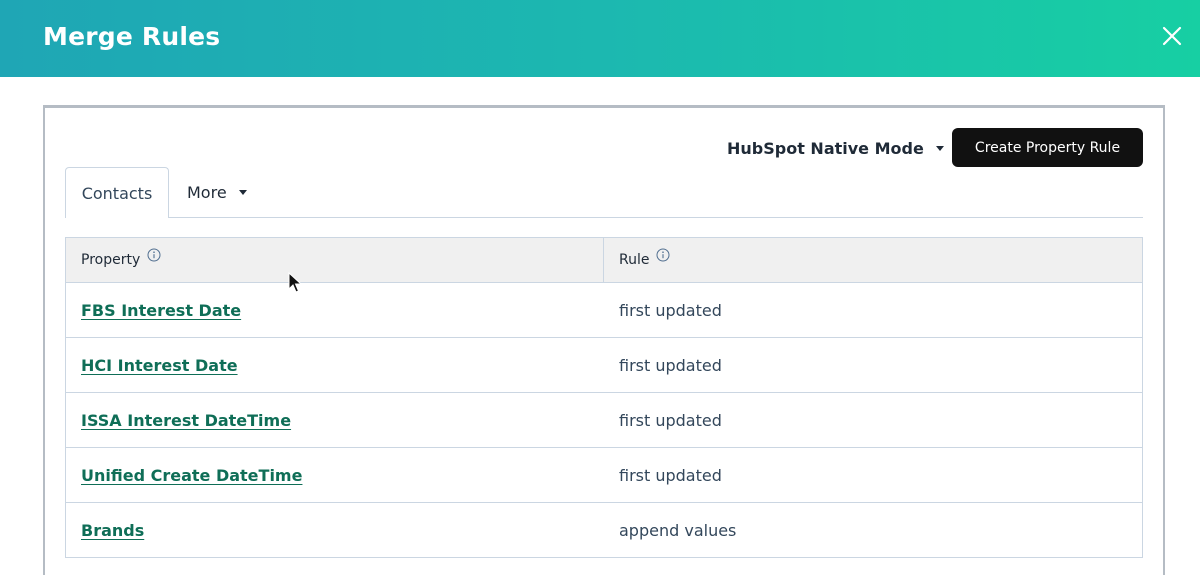  I want to click on close-icon, so click(1172, 36).